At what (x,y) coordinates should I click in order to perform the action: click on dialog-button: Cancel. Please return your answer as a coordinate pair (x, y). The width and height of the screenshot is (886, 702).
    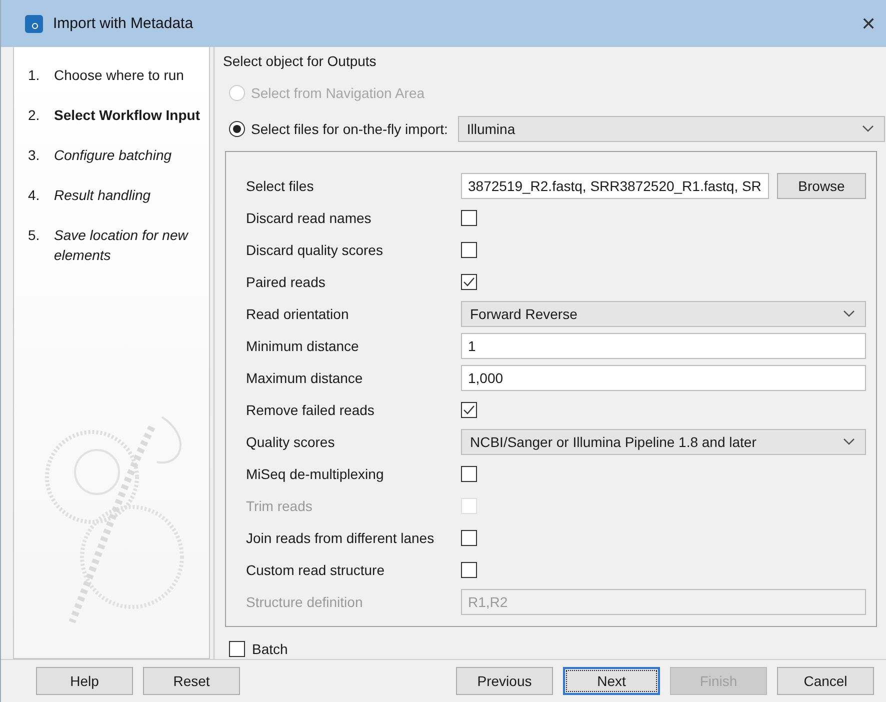
    Looking at the image, I should click on (825, 681).